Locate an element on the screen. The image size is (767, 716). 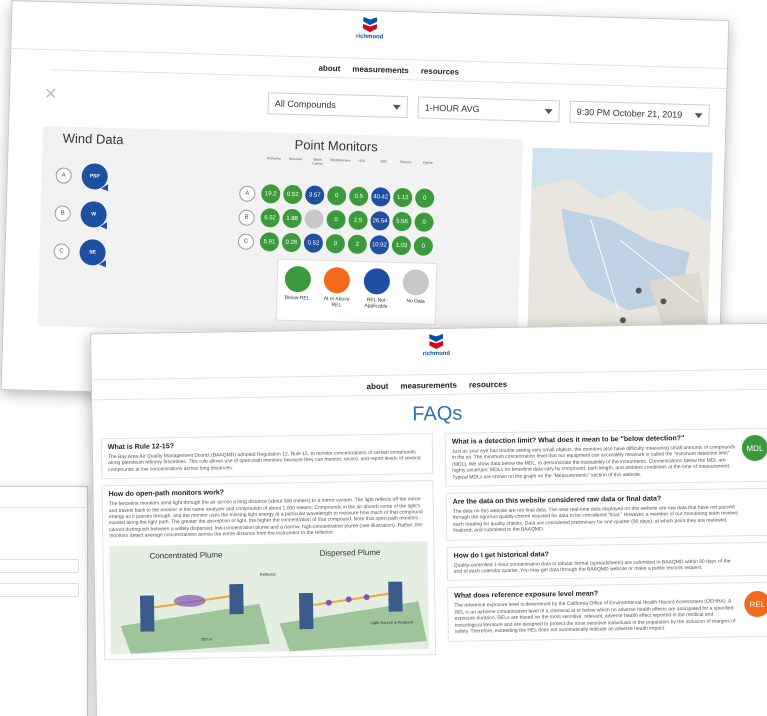
reading-dot: 6.52 is located at coordinates (270, 218).